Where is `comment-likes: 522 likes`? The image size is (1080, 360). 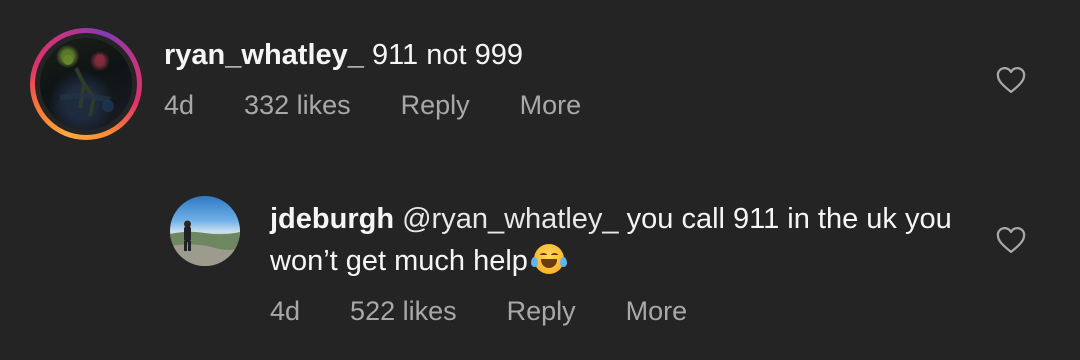 comment-likes: 522 likes is located at coordinates (403, 311).